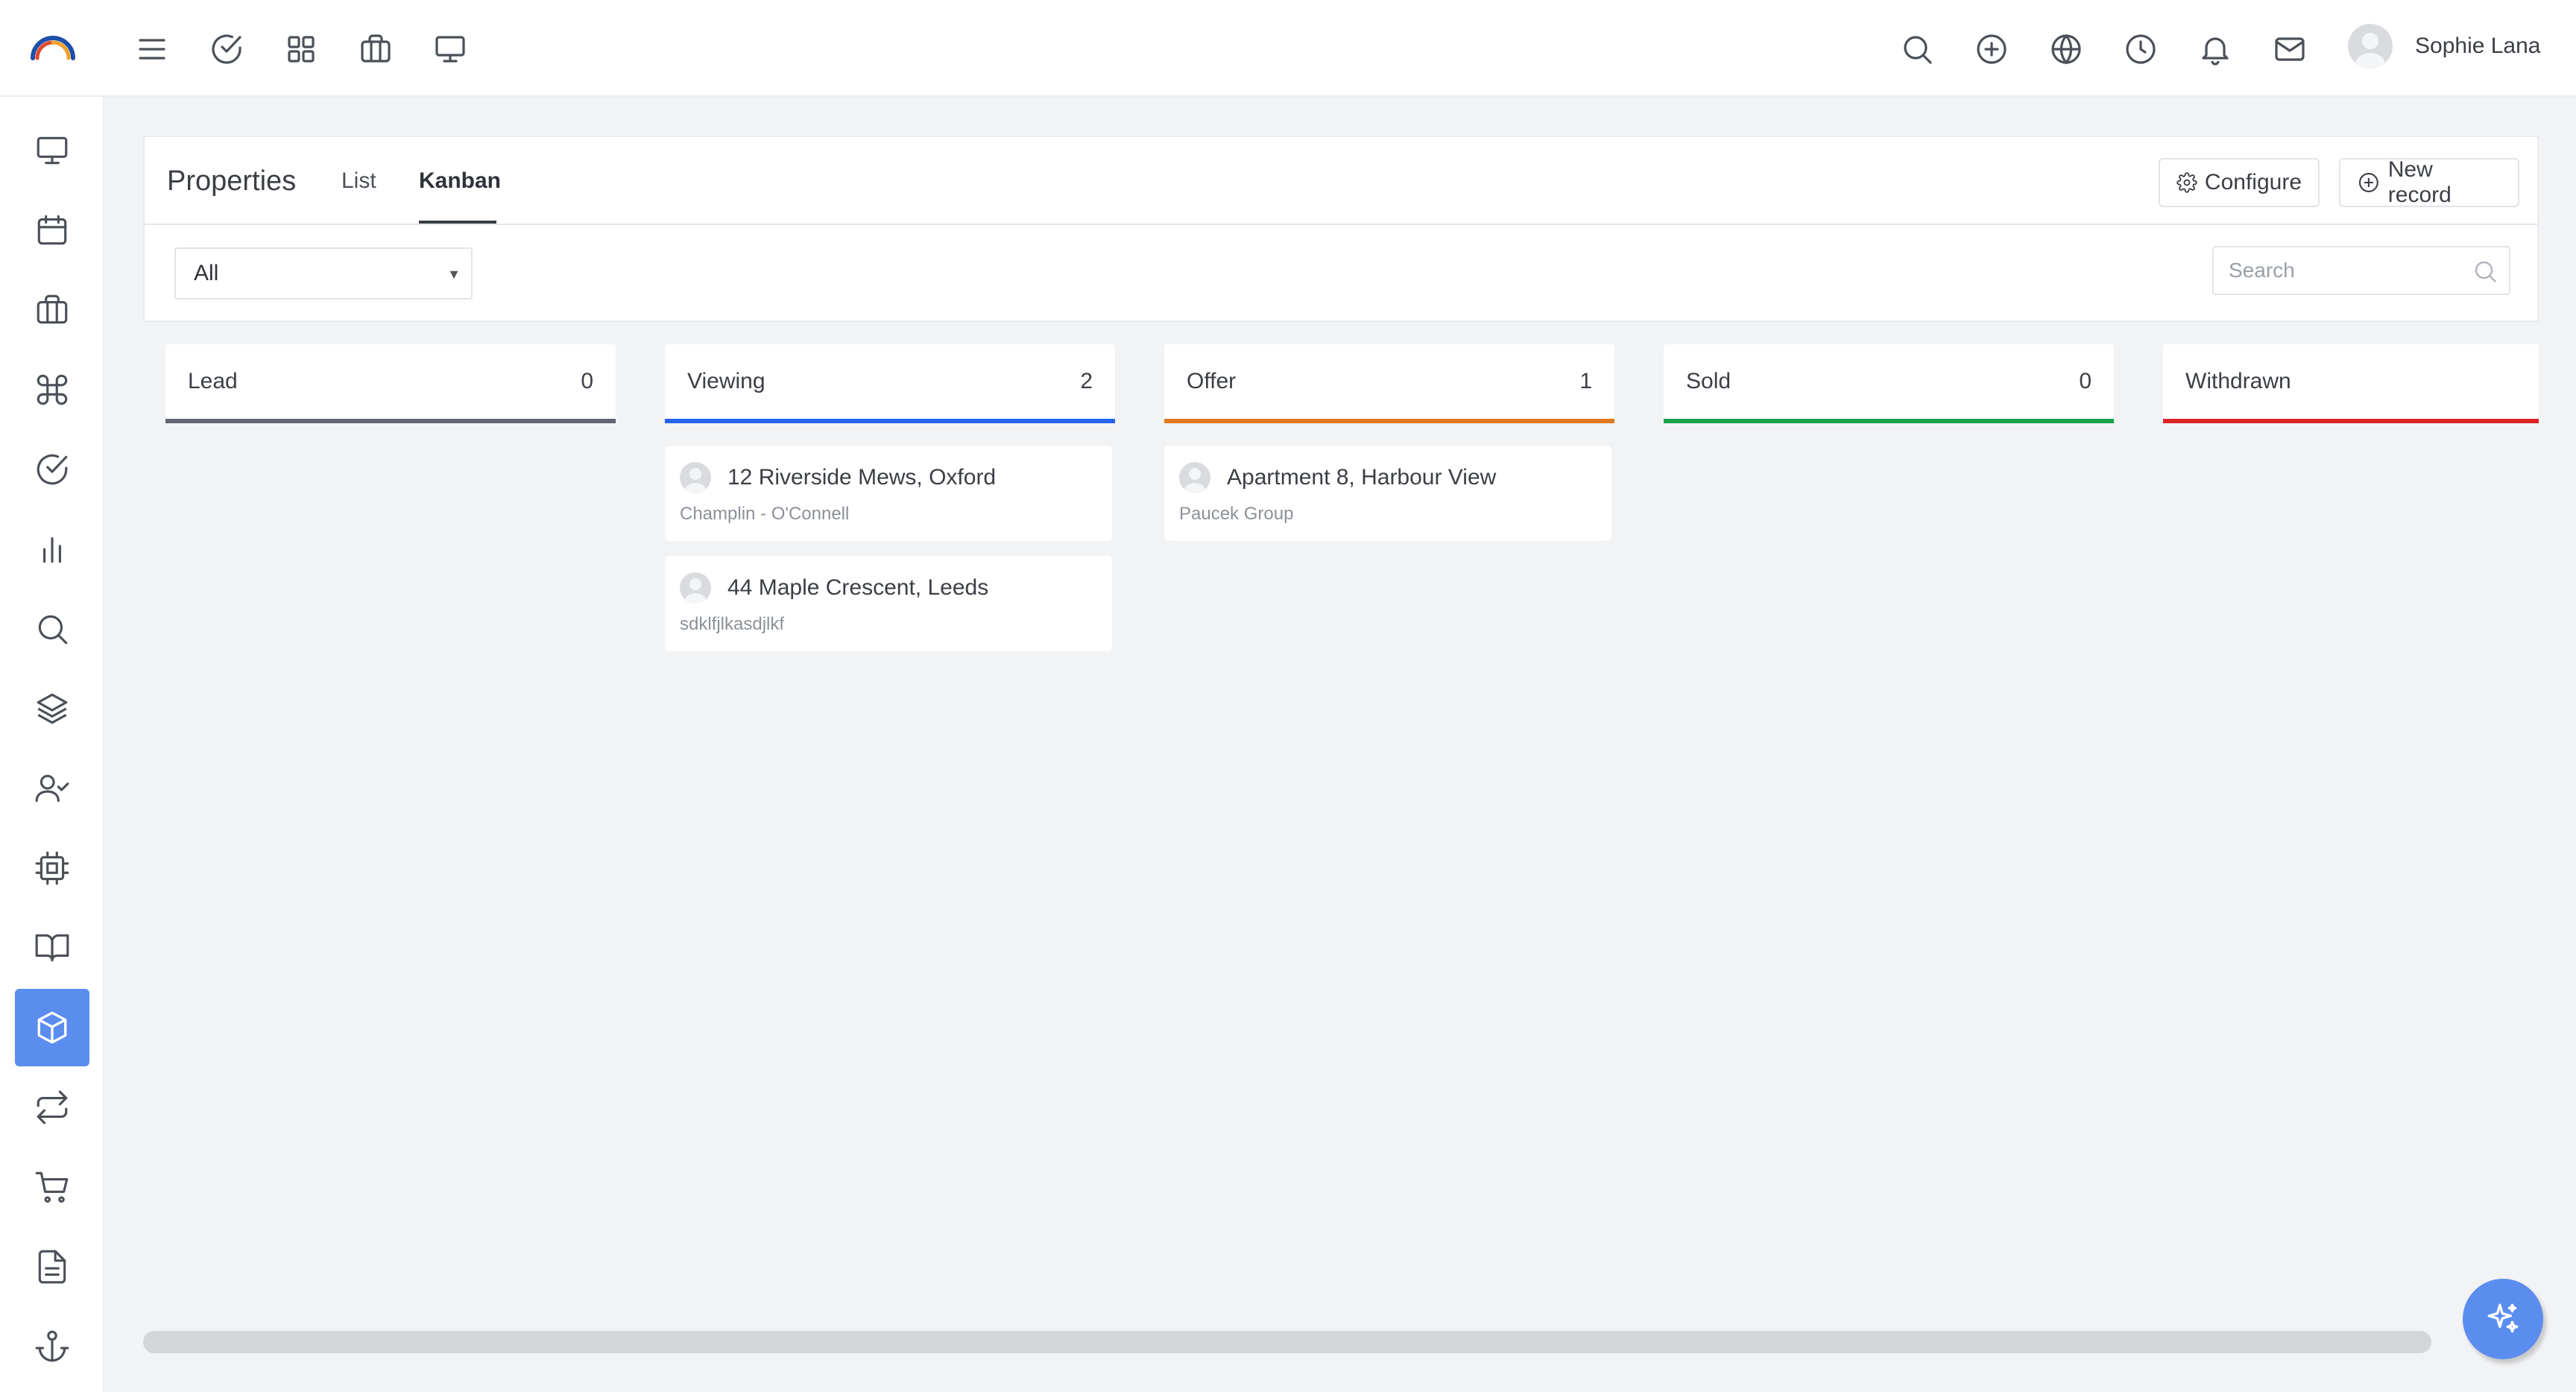 The height and width of the screenshot is (1392, 2576). I want to click on user-menu: Sophie Lana, so click(2444, 46).